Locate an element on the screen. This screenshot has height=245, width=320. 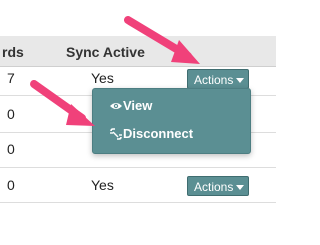
annotation-arrow-actions is located at coordinates (162, 40).